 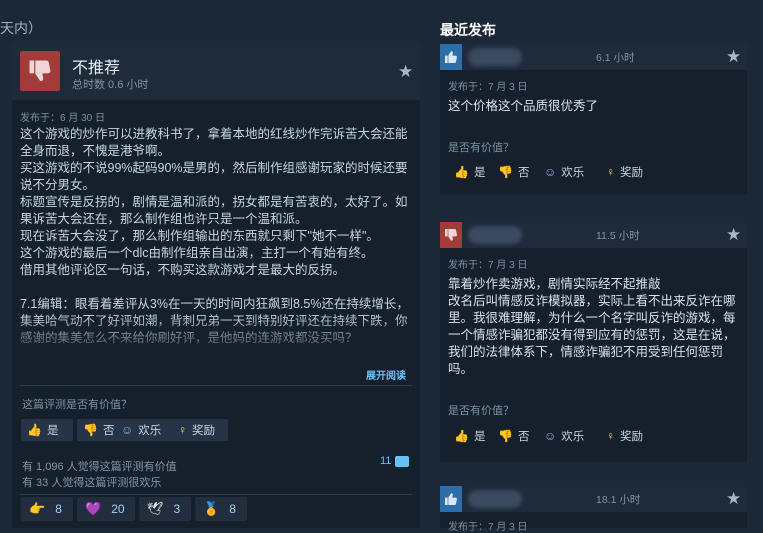 I want to click on comments-link: 11, so click(x=395, y=461).